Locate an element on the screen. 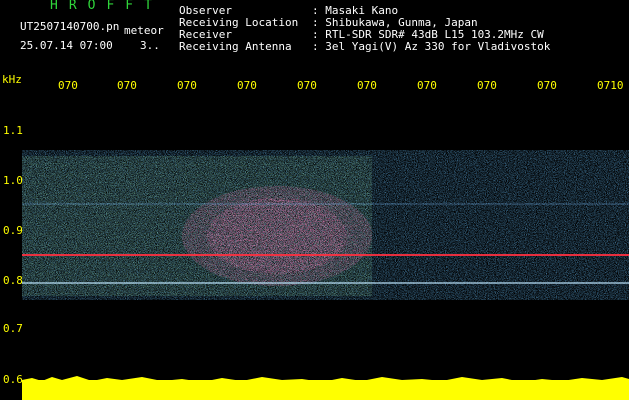 Image resolution: width=629 pixels, height=400 pixels. y-tick-0-9: 0.9 is located at coordinates (13, 230).